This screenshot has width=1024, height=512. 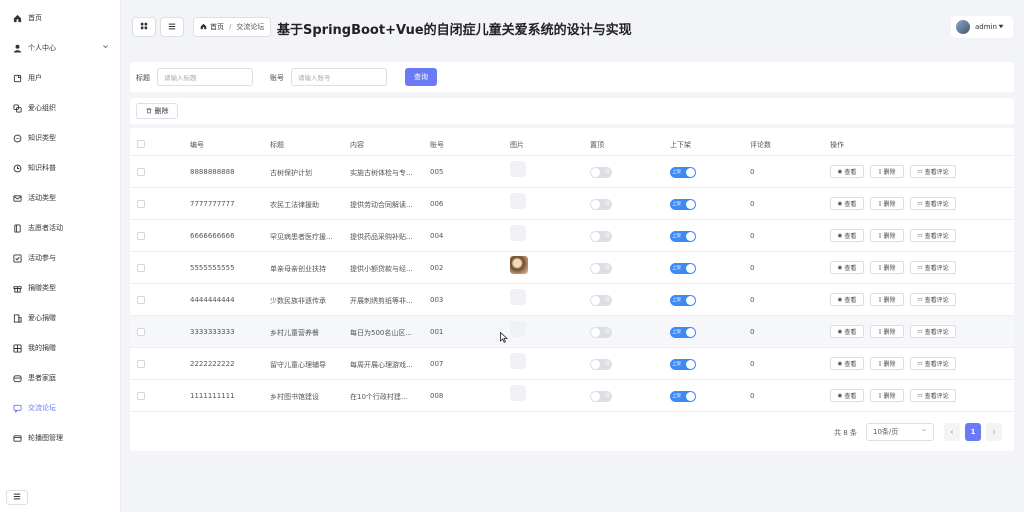 I want to click on query-button: 查询, so click(x=421, y=77).